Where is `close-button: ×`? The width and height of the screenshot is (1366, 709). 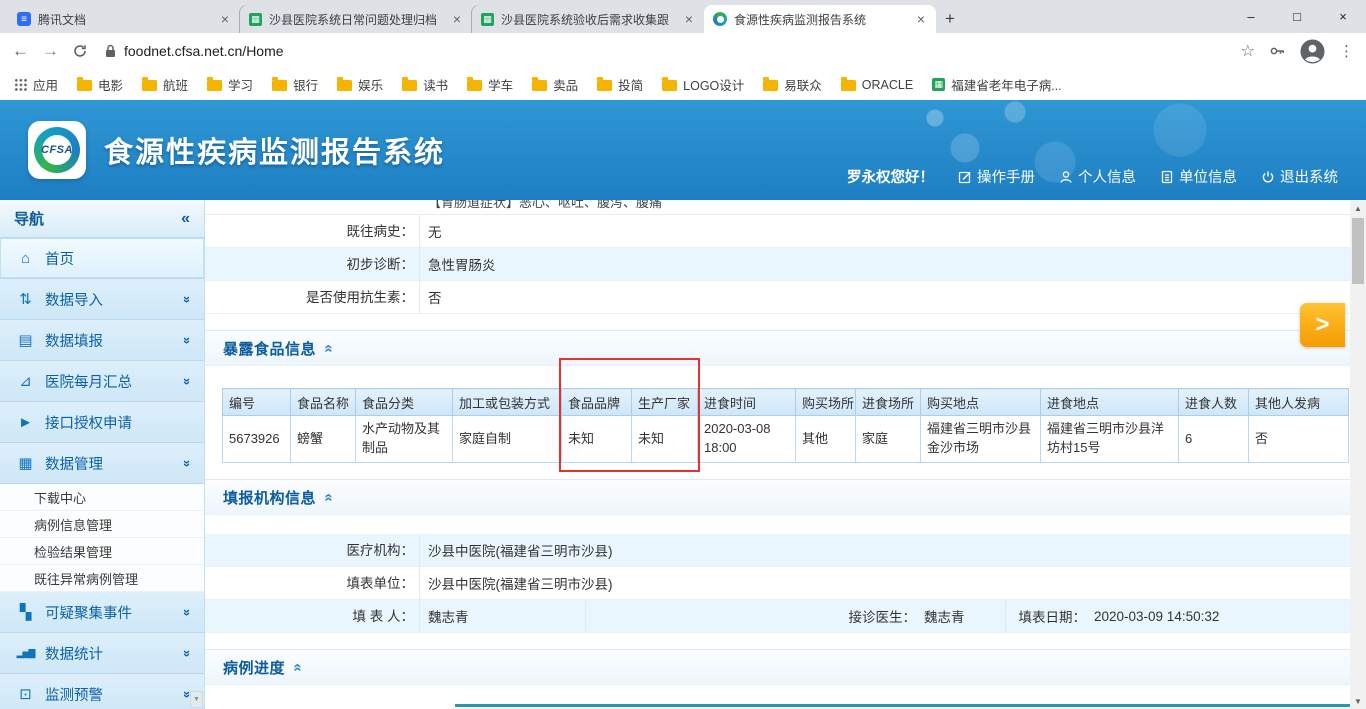
close-button: × is located at coordinates (1343, 16).